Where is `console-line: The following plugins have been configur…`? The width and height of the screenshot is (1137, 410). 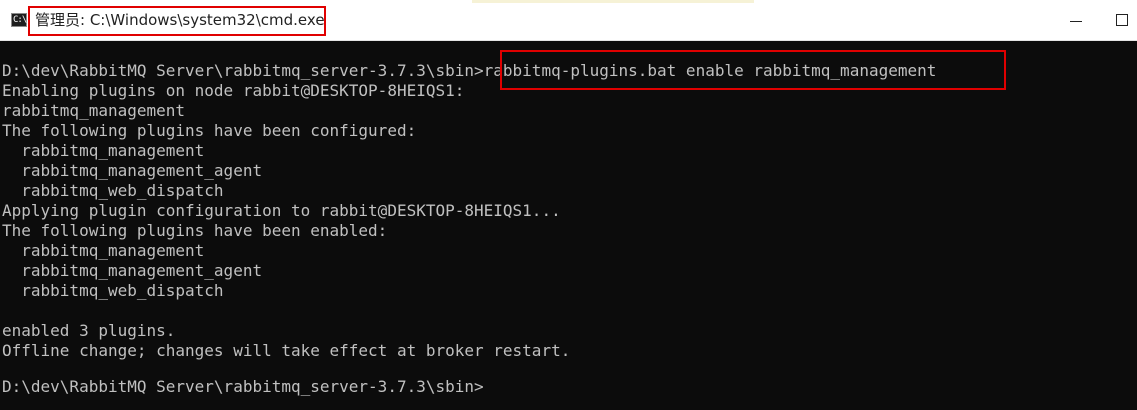 console-line: The following plugins have been configur… is located at coordinates (209, 130).